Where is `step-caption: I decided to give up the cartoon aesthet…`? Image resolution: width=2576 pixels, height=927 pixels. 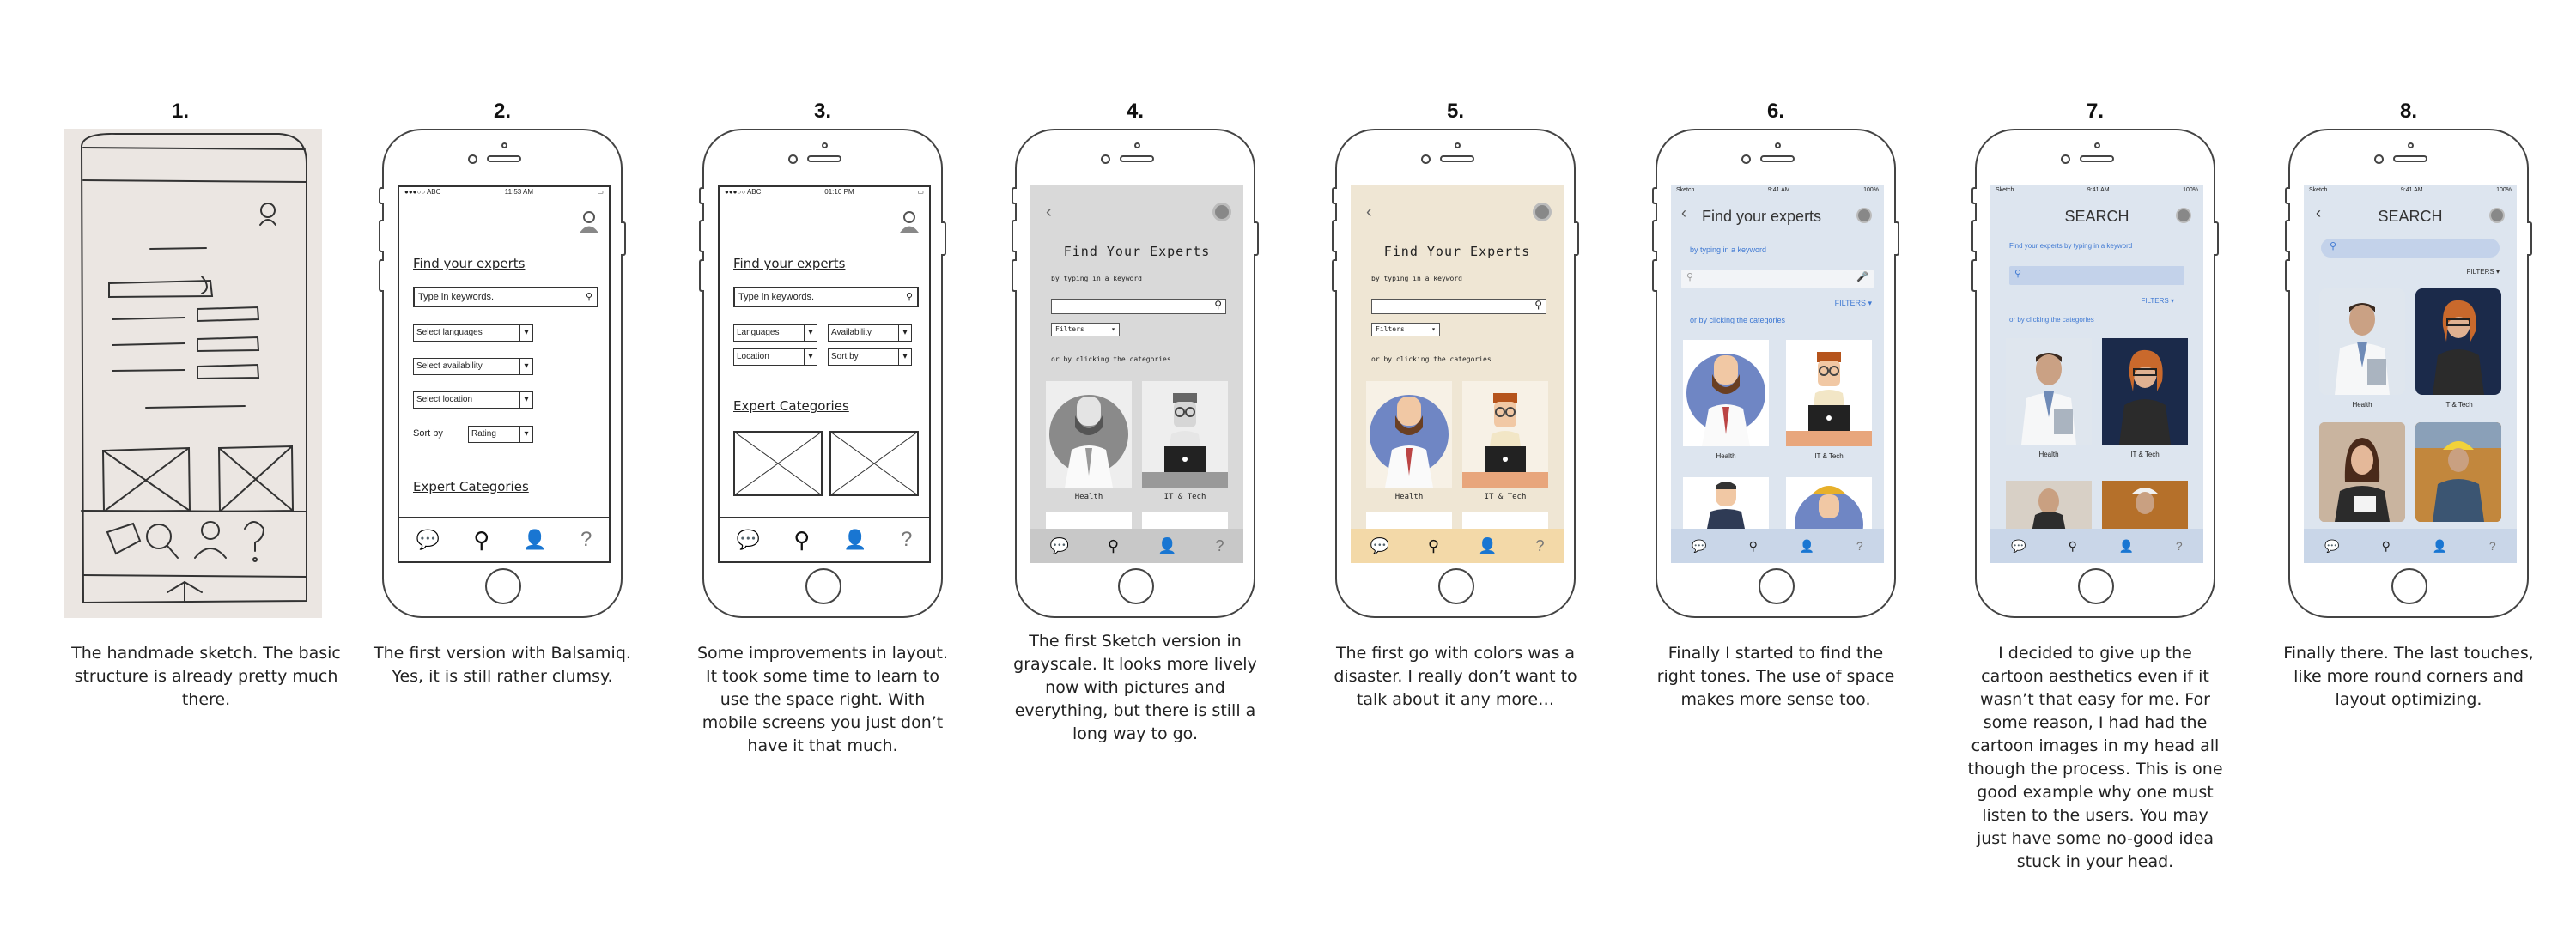
step-caption: I decided to give up the cartoon aesthet… is located at coordinates (2095, 757).